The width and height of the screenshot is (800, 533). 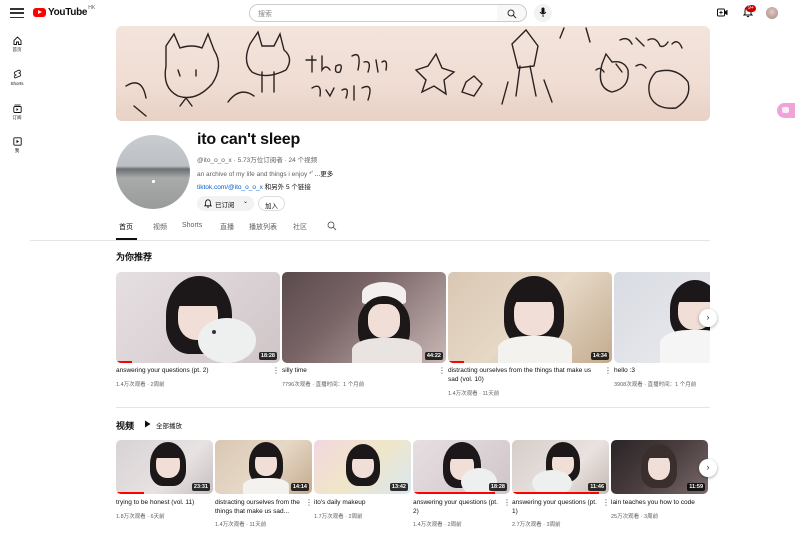 I want to click on channel-links: tiktok.com/@ito_o_o_x 和另外 5 个链接, so click(x=254, y=186).